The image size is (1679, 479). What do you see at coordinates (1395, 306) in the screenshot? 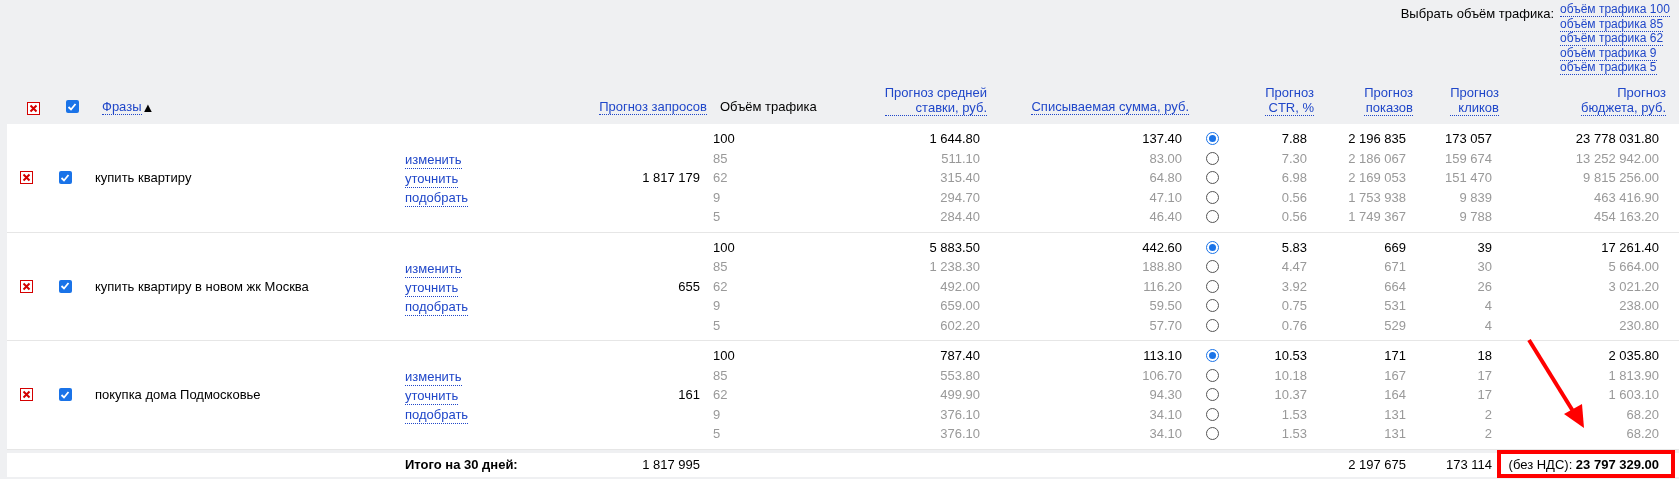
I see `impressions-value: 531` at bounding box center [1395, 306].